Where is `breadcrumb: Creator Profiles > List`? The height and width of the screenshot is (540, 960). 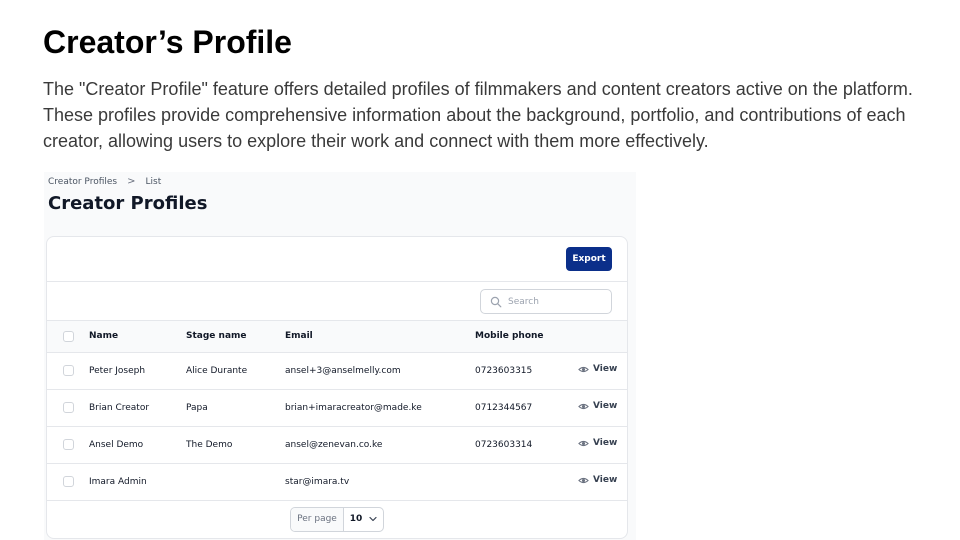
breadcrumb: Creator Profiles > List is located at coordinates (104, 181).